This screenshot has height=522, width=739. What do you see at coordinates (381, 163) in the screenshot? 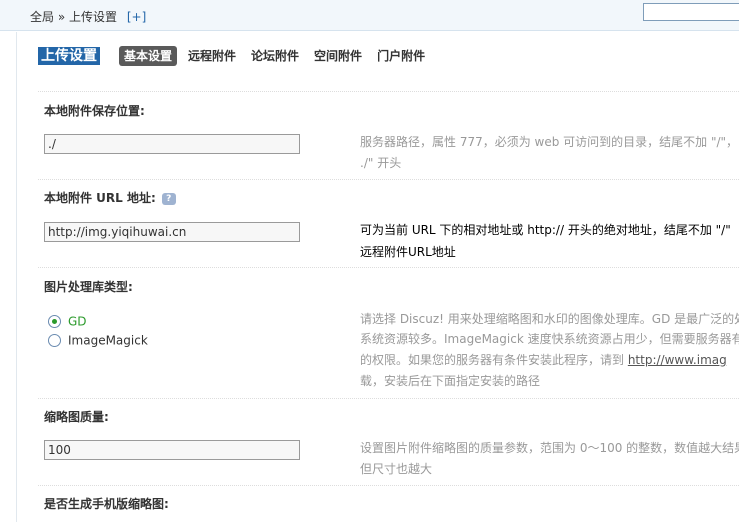
I see `local-path-tip-line2: ./" 开头` at bounding box center [381, 163].